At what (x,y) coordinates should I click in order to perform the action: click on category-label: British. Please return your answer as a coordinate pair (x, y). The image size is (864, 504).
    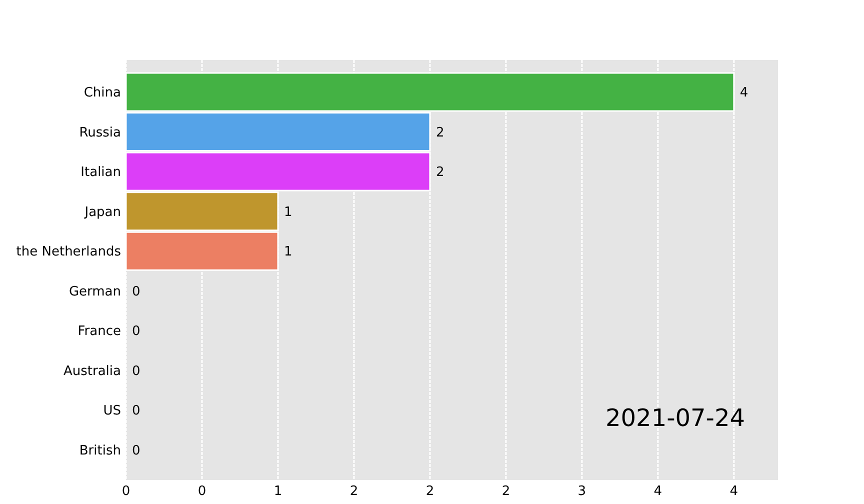
    Looking at the image, I should click on (100, 451).